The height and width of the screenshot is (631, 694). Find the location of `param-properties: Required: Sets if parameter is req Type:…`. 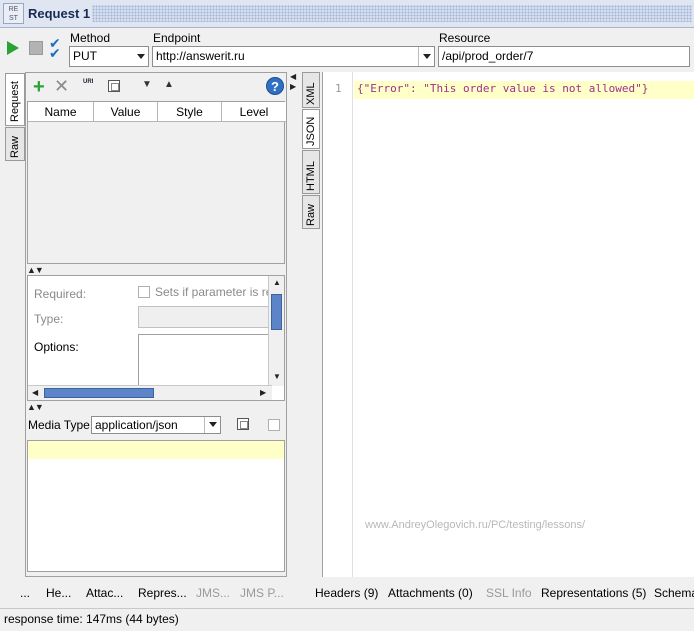

param-properties: Required: Sets if parameter is req Type:… is located at coordinates (156, 338).